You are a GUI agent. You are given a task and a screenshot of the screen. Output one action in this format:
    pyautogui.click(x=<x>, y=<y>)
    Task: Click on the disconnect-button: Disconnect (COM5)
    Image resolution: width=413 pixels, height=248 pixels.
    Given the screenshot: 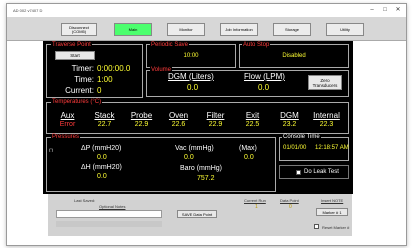 What is the action you would take?
    pyautogui.click(x=79, y=29)
    